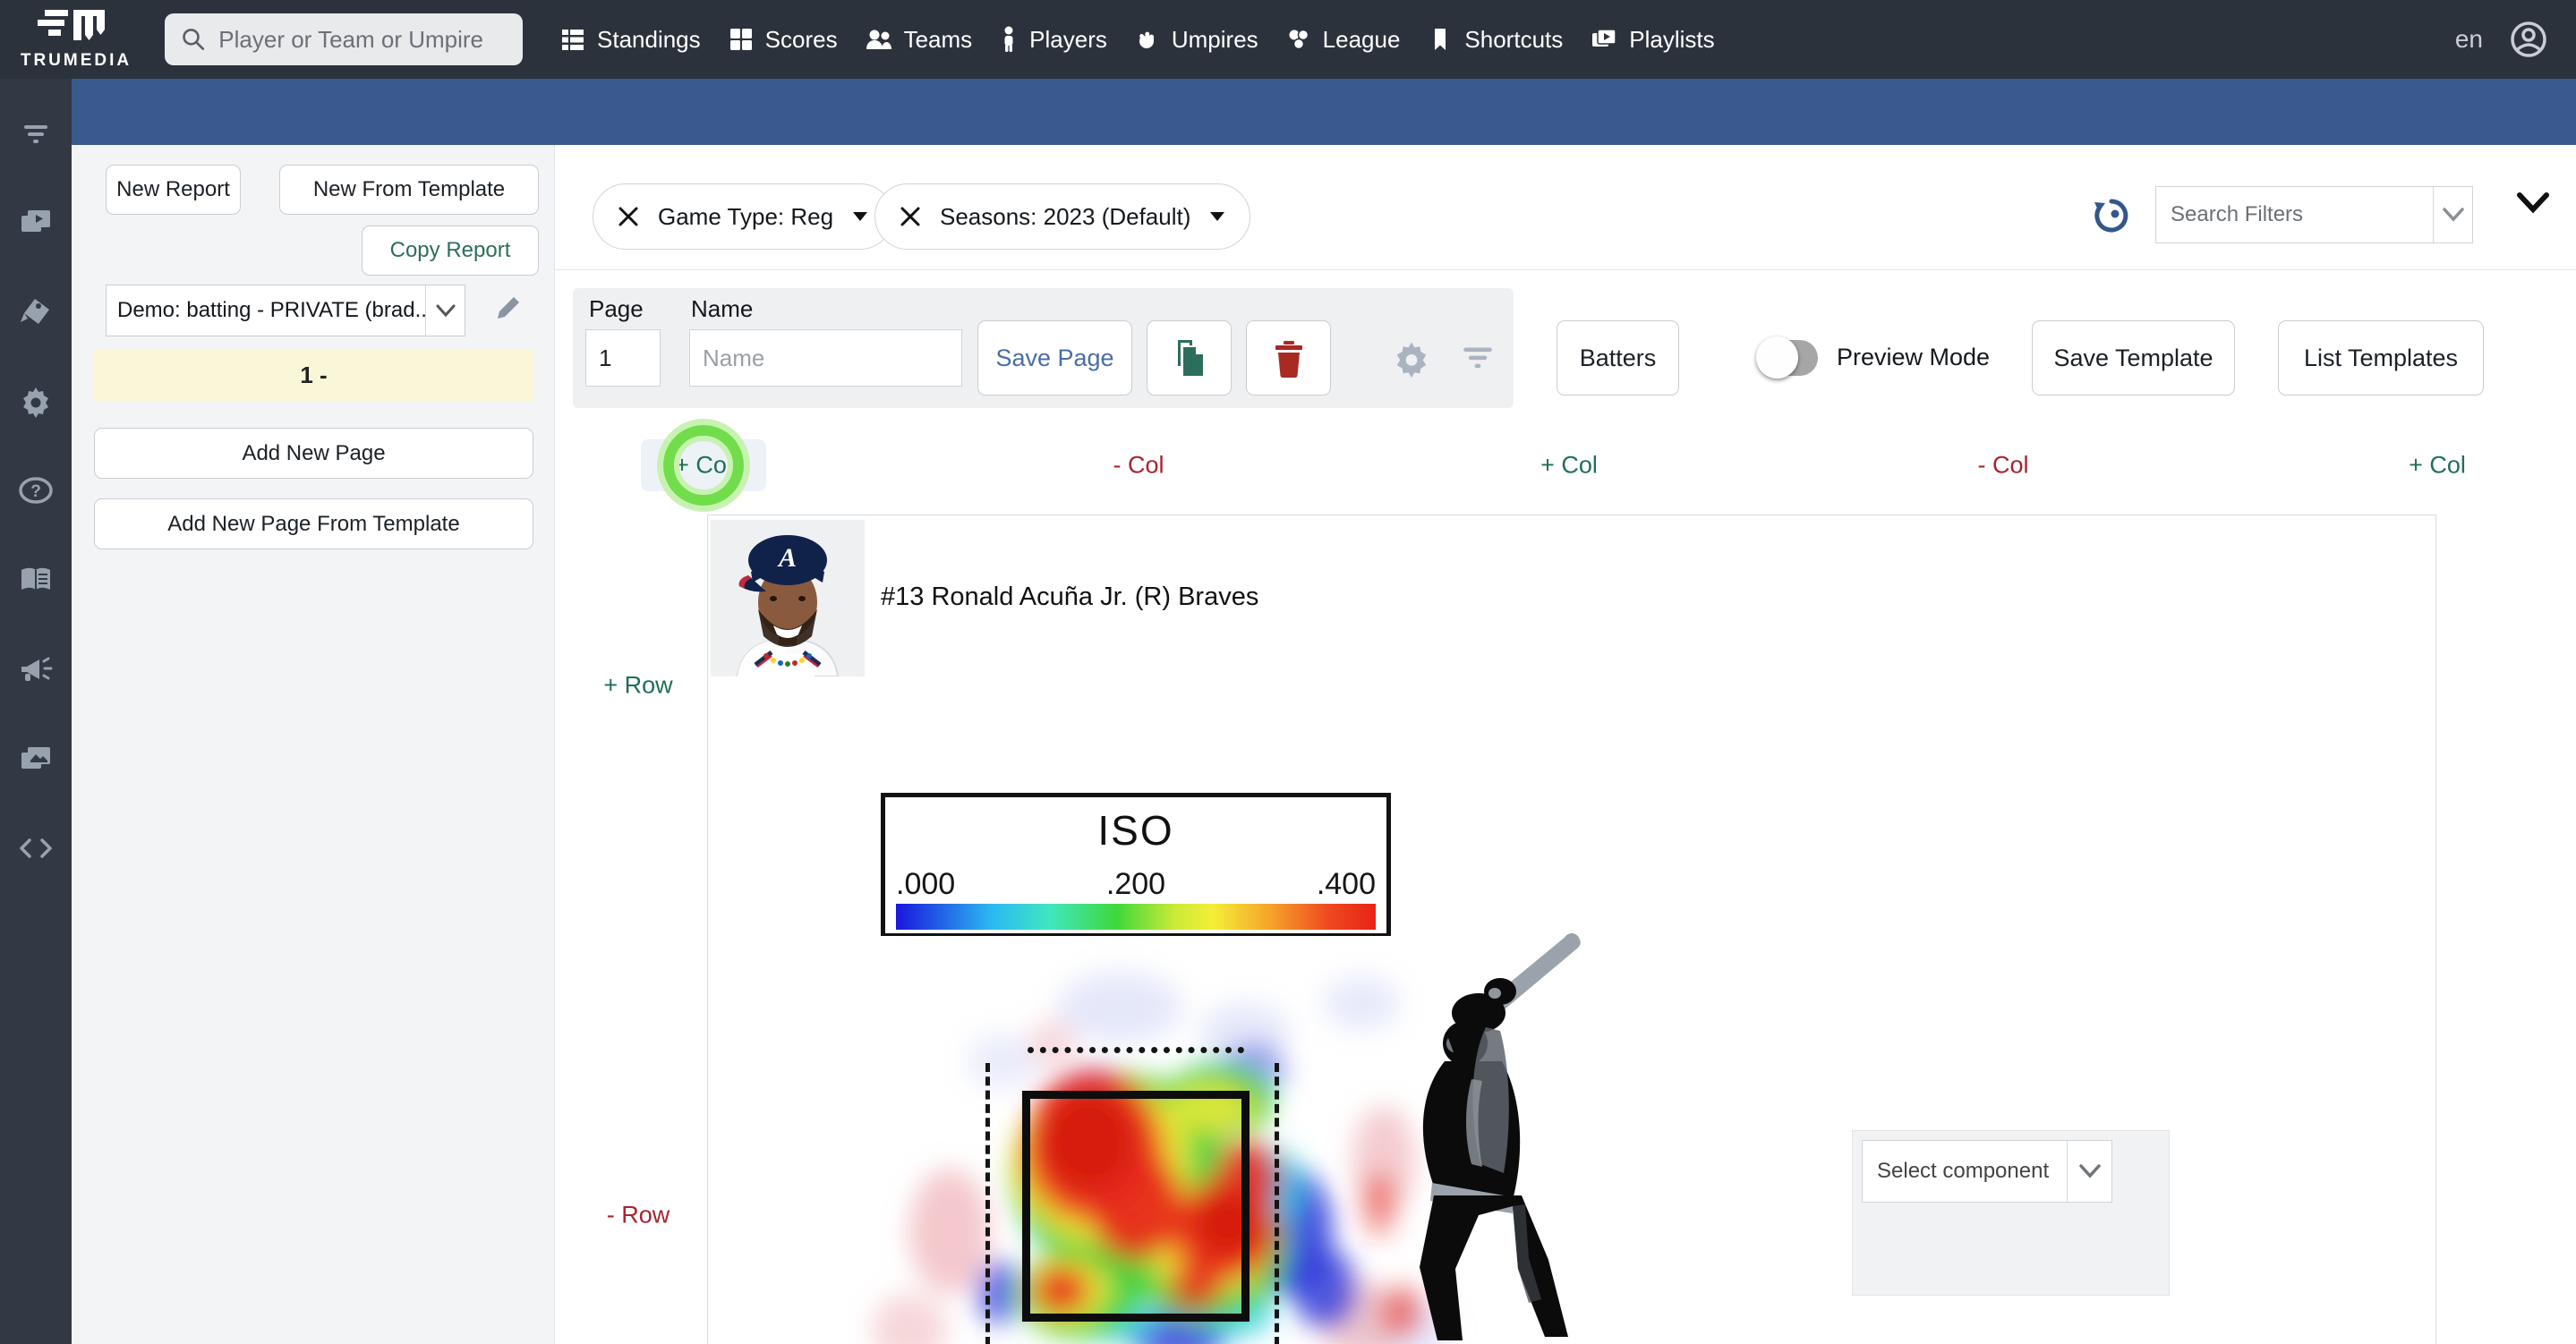 The image size is (2576, 1344). Describe the element at coordinates (1324, 112) in the screenshot. I see `accent-bar` at that location.